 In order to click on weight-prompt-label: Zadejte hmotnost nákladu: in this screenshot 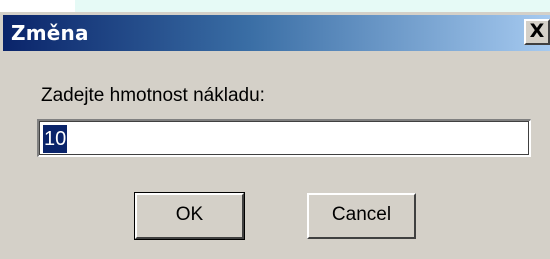, I will do `click(153, 95)`.